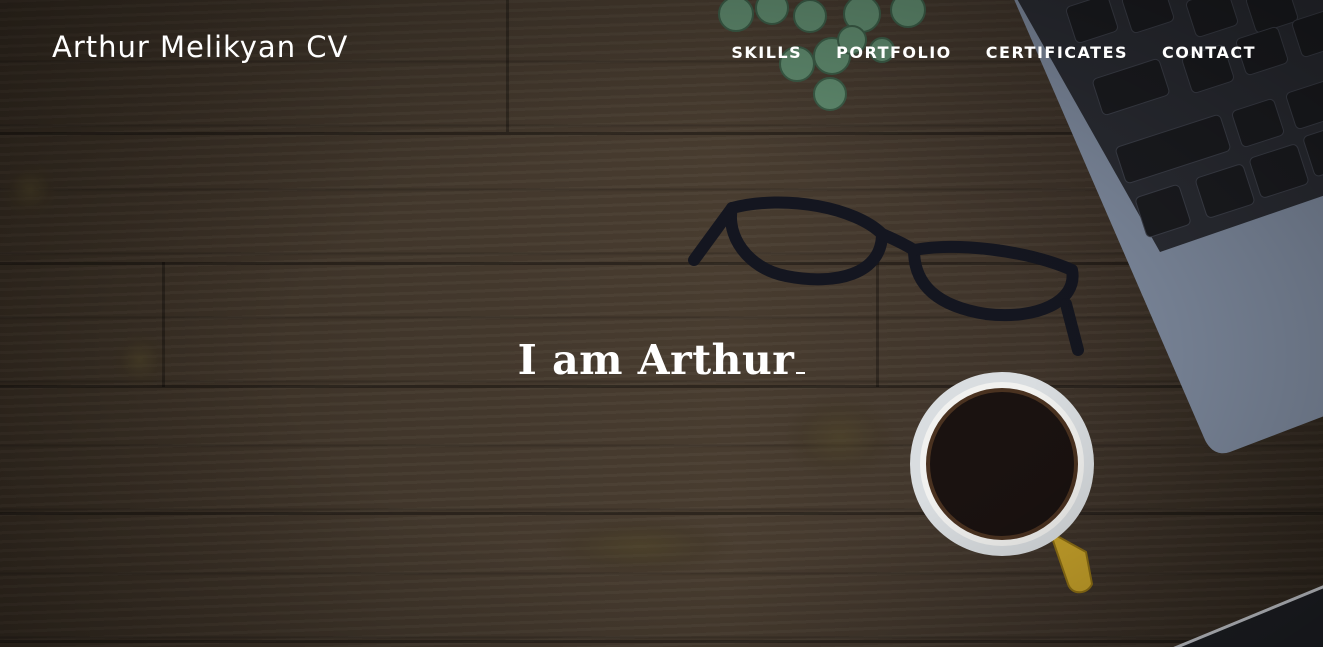 The width and height of the screenshot is (1323, 647). I want to click on hero-headline: I am Arthur, so click(661, 360).